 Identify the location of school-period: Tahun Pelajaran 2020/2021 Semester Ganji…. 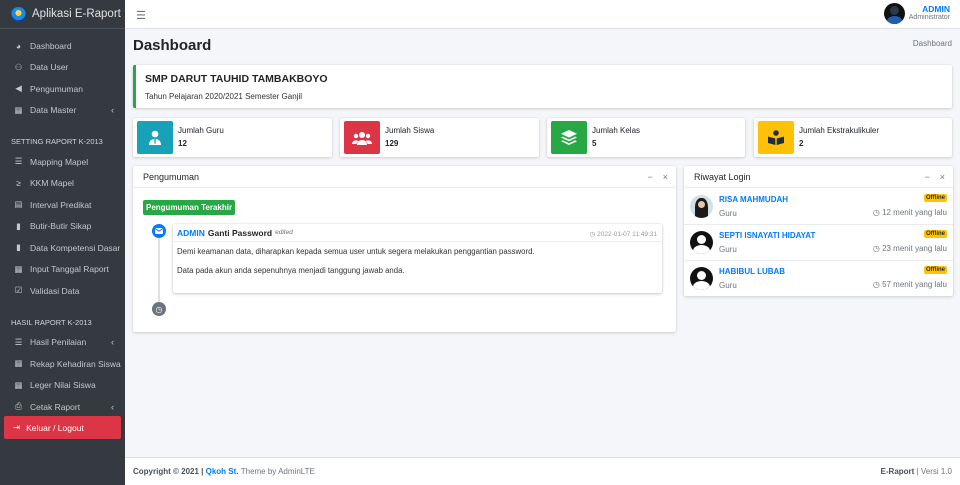
(223, 96).